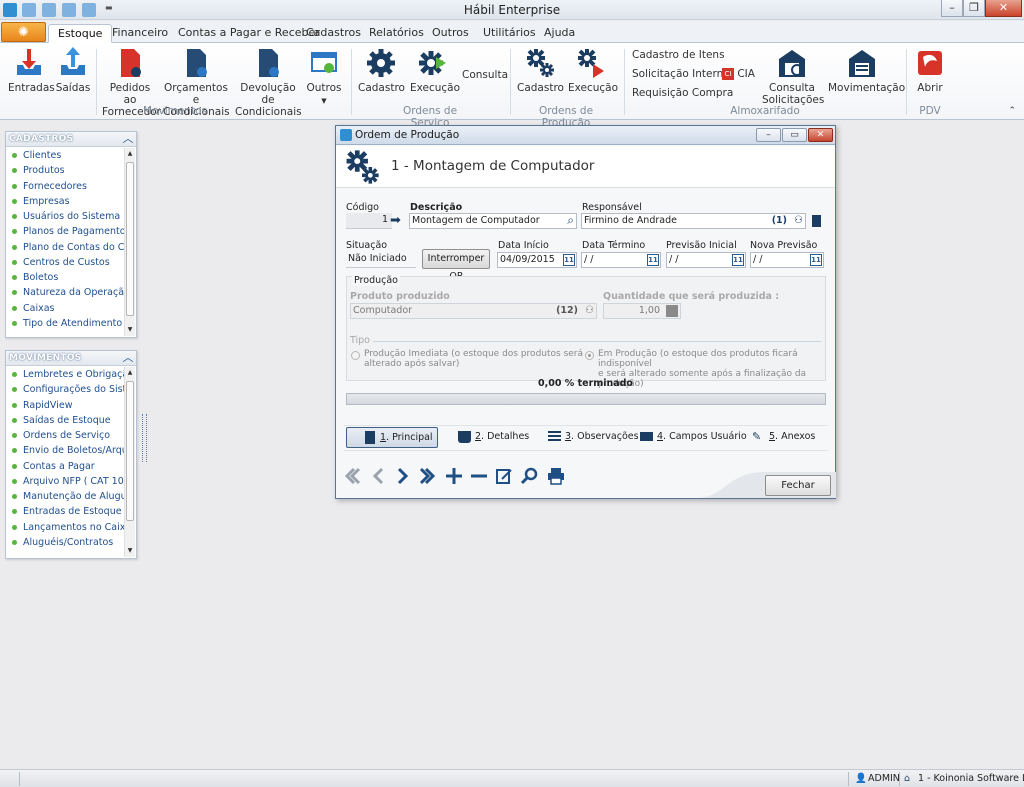 This screenshot has width=1024, height=787. What do you see at coordinates (65, 170) in the screenshot?
I see `list-item: Produtos` at bounding box center [65, 170].